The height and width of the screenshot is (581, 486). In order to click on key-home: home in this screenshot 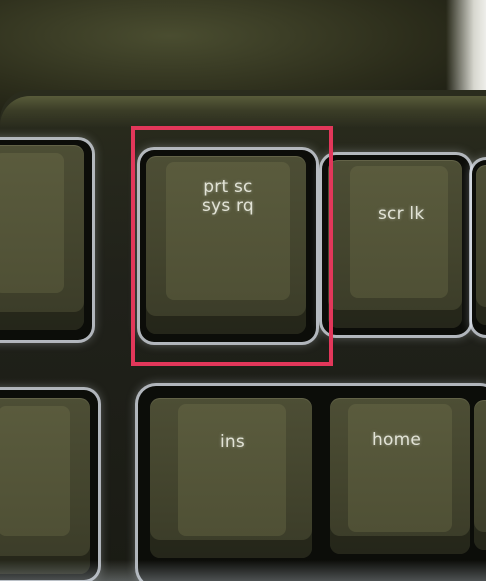, I will do `click(400, 476)`.